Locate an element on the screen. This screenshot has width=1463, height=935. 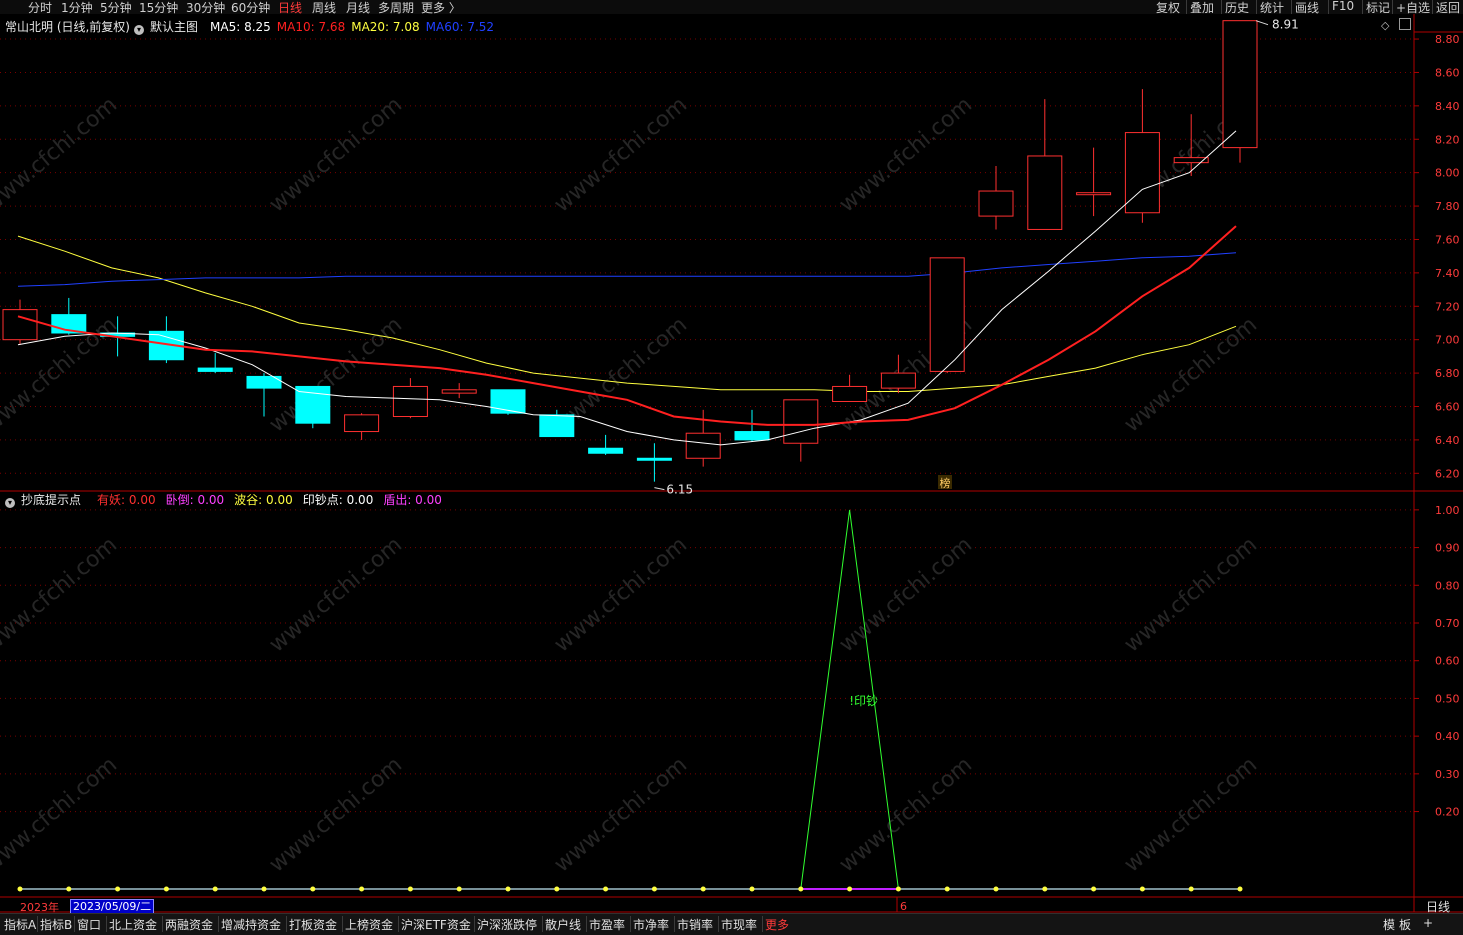
main-ytick-label: 6.60 is located at coordinates (1447, 406).